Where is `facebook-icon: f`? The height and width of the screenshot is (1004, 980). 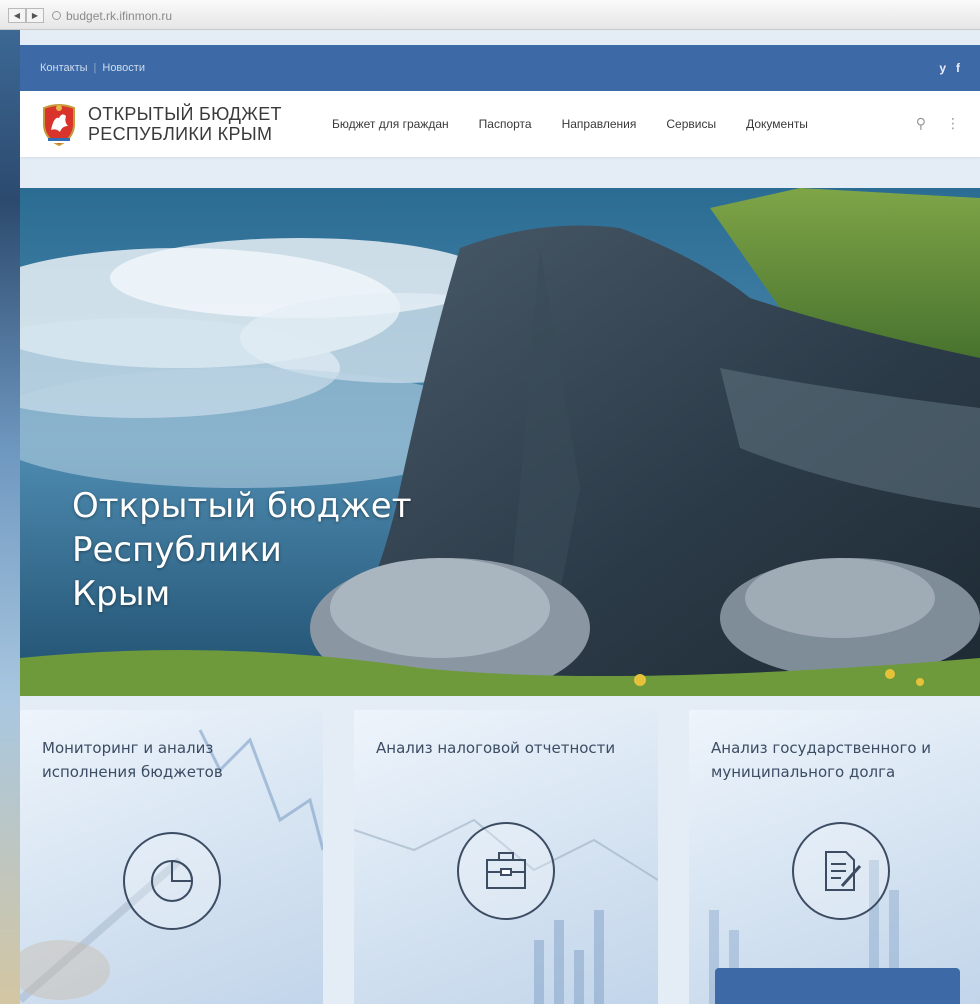 facebook-icon: f is located at coordinates (958, 68).